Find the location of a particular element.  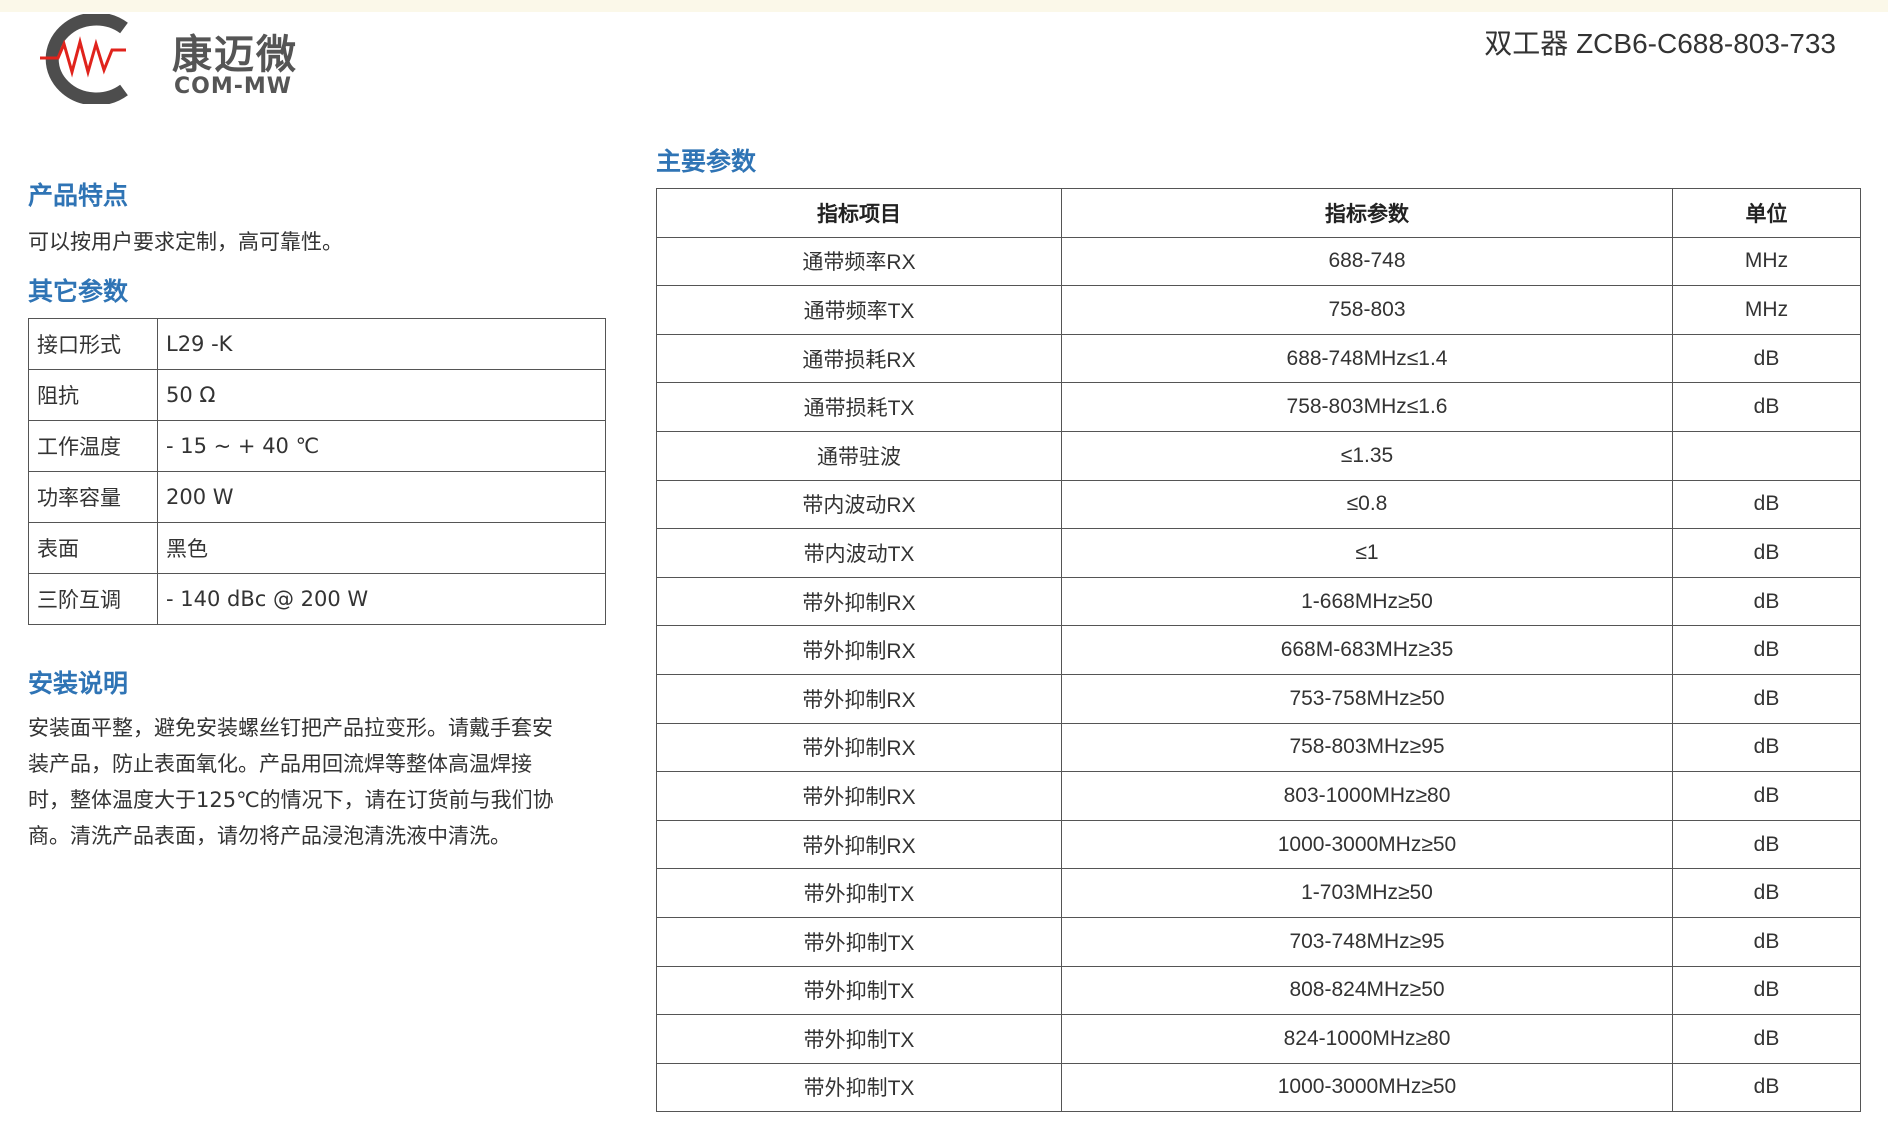

table-row: 通带损耗TX 758-803MHz≤1.6 dB is located at coordinates (1258, 407).